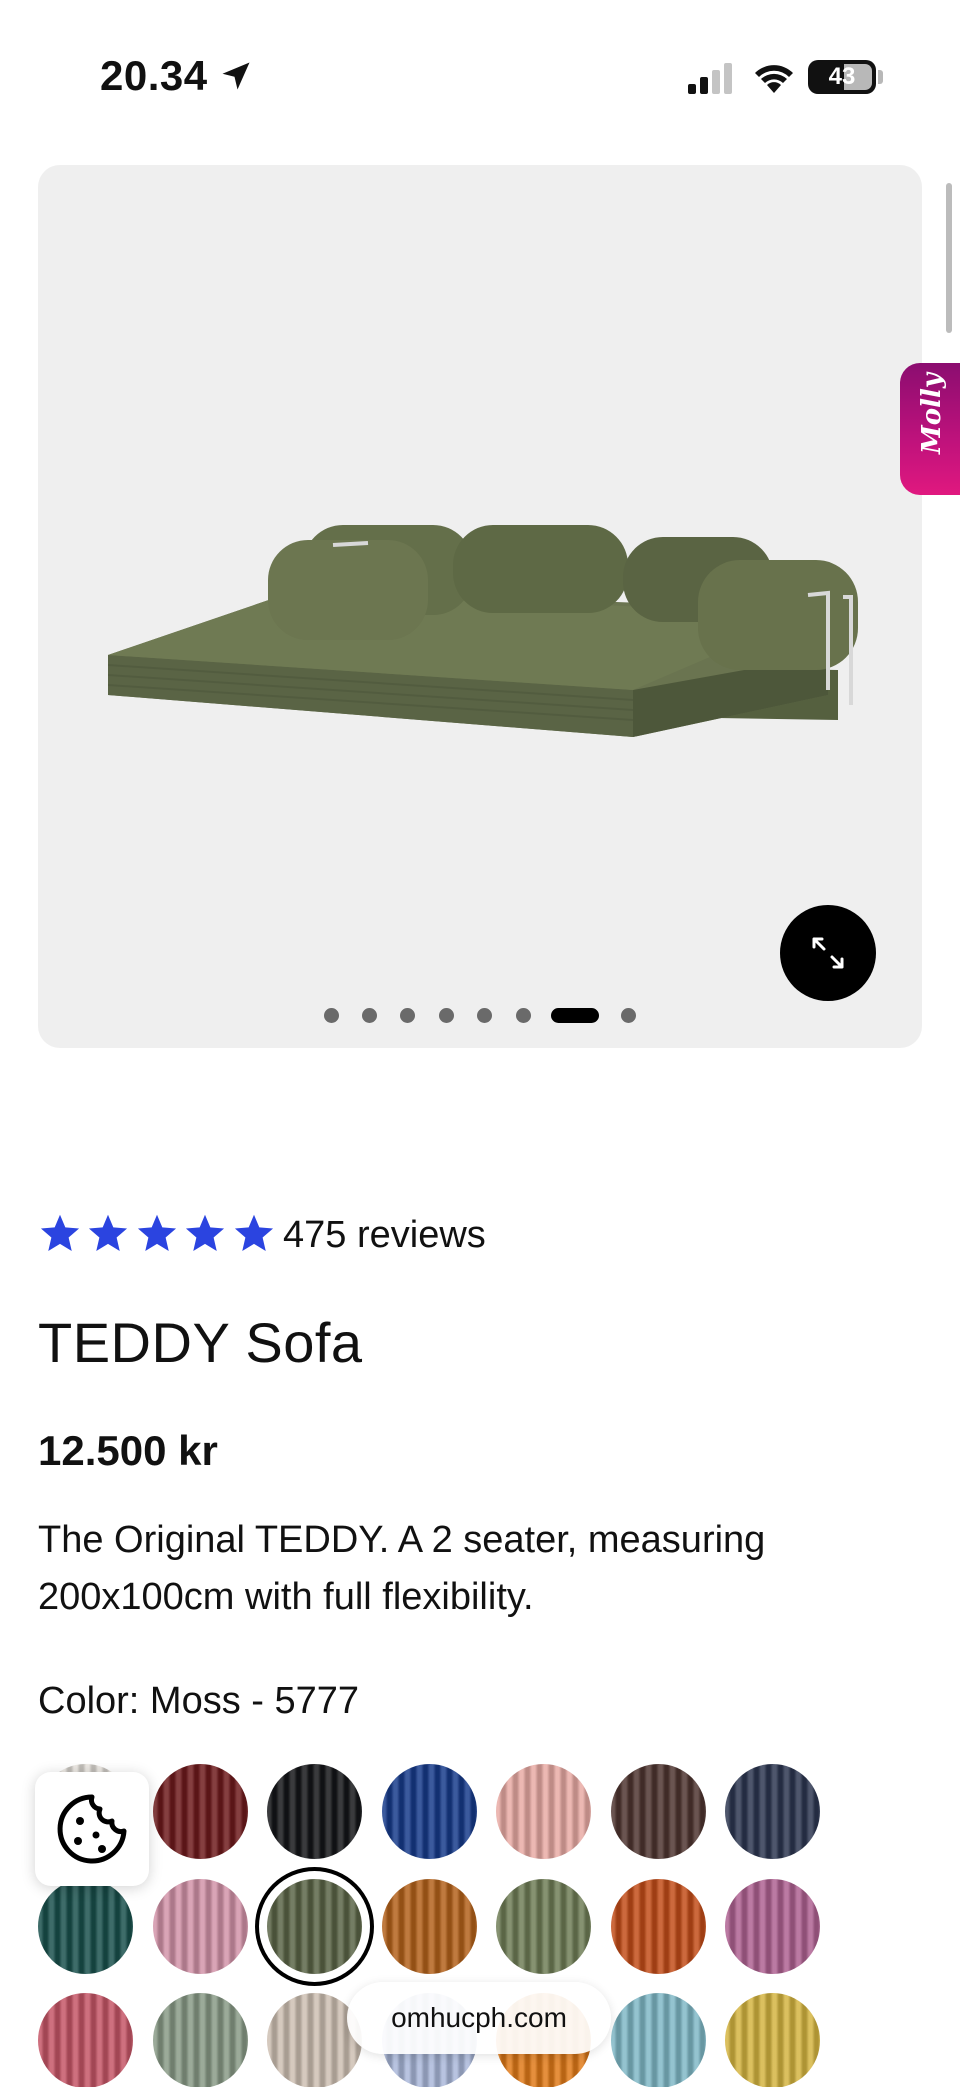  What do you see at coordinates (85, 1926) in the screenshot?
I see `color-swatch-teal` at bounding box center [85, 1926].